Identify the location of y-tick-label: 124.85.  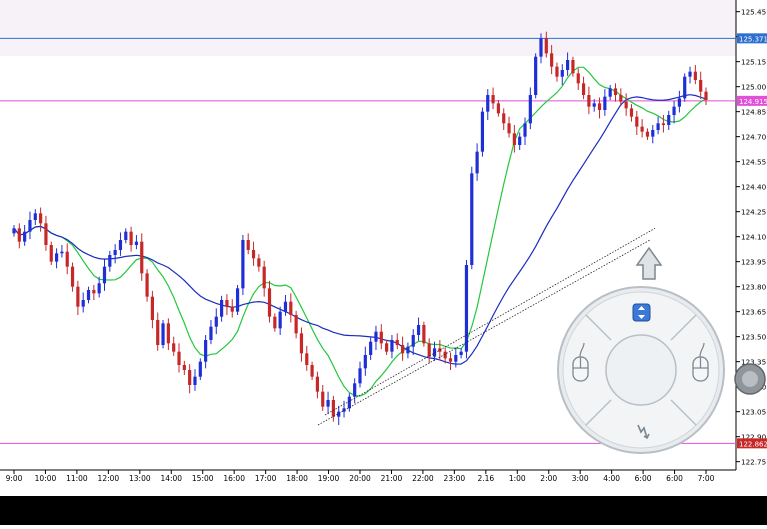
(753, 112).